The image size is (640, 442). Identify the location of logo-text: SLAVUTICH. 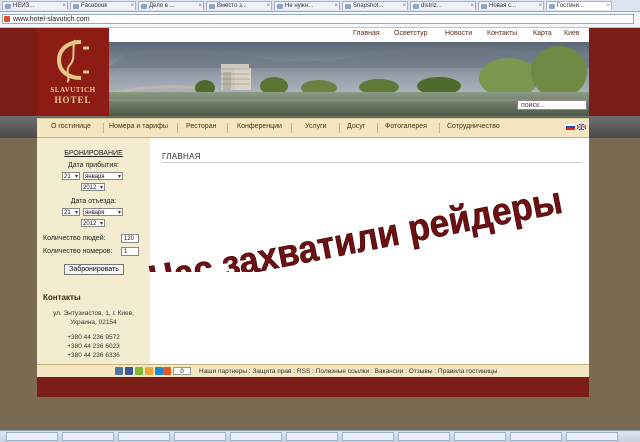
(73, 90).